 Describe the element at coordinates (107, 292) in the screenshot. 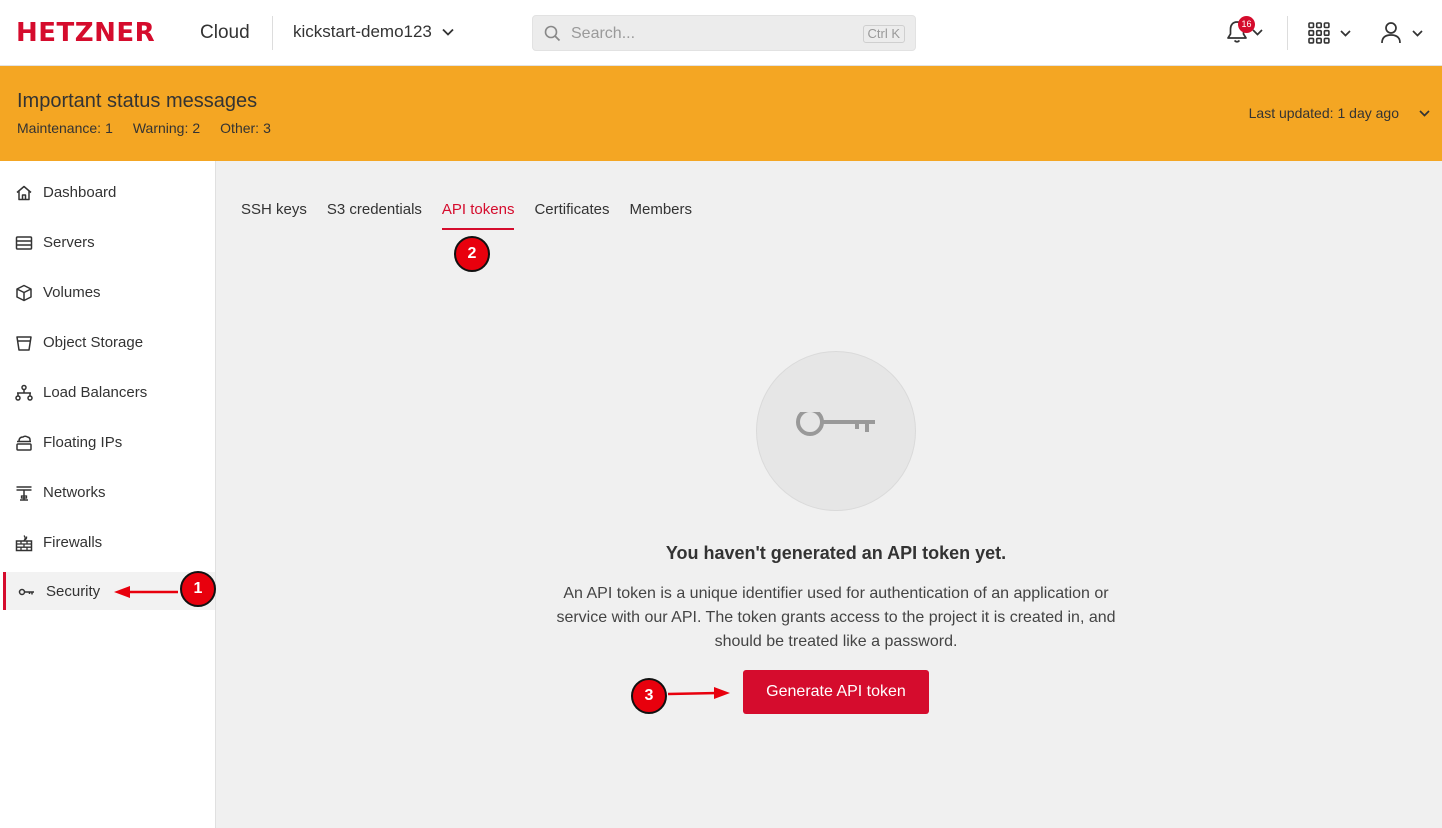

I see `sidebar-item-volumes: Volumes` at that location.